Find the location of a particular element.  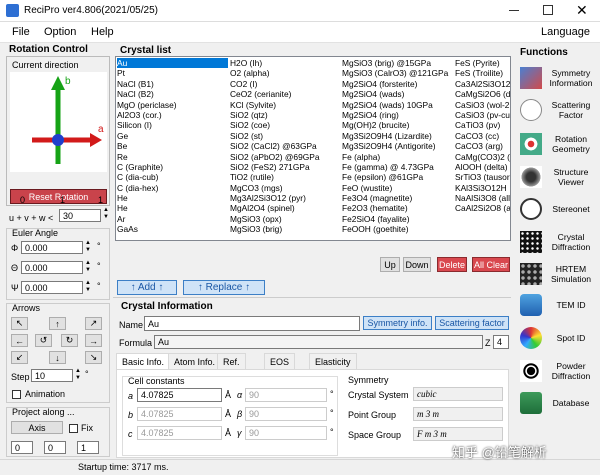

arrow-up-button: ↑ is located at coordinates (57, 323).